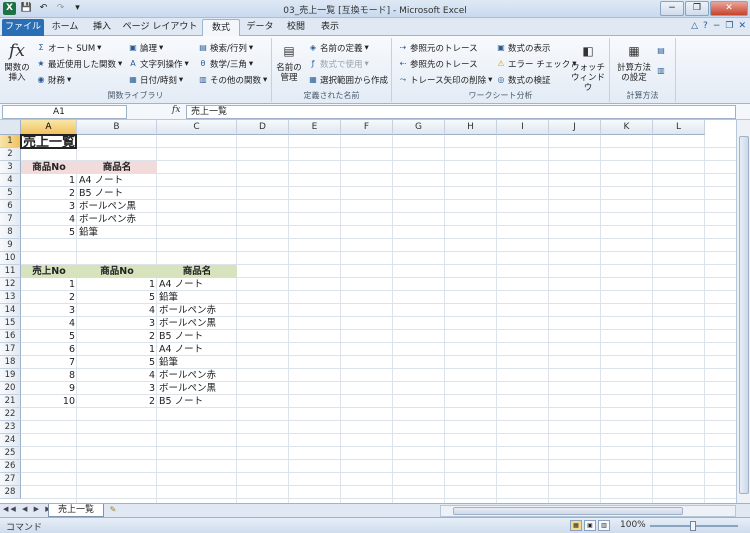 This screenshot has width=750, height=533. I want to click on tab-review: 校閲, so click(296, 27).